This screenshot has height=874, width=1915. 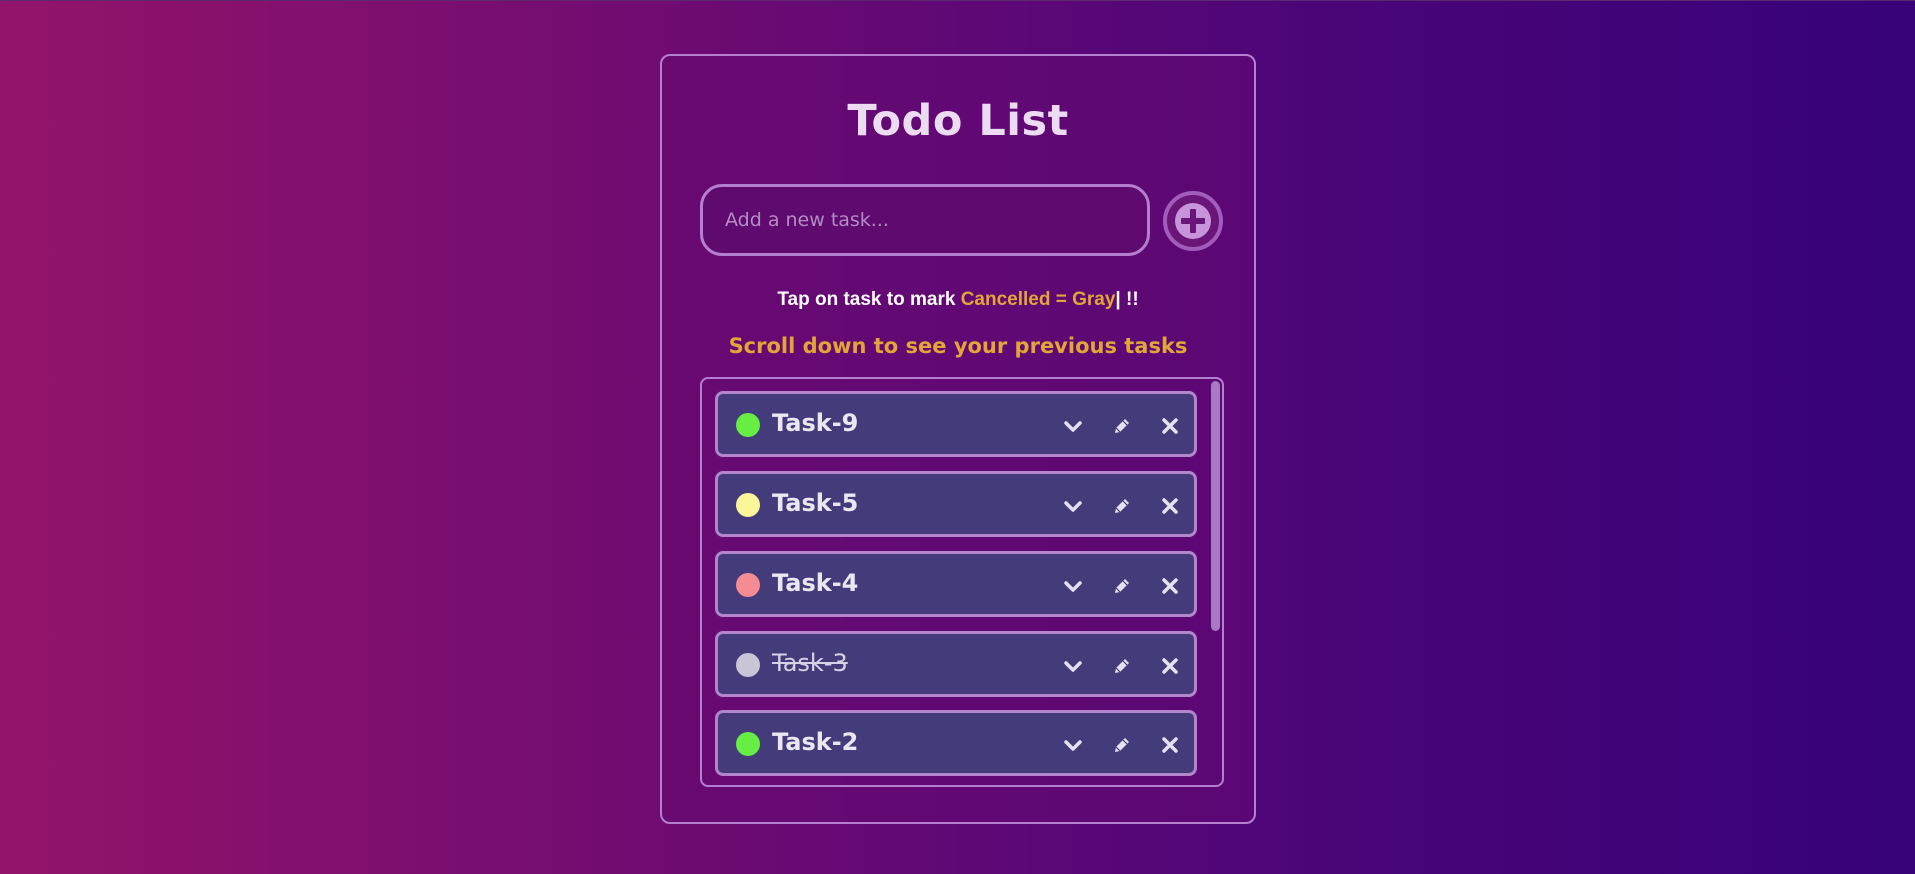 What do you see at coordinates (957, 0) in the screenshot?
I see `top-border-line` at bounding box center [957, 0].